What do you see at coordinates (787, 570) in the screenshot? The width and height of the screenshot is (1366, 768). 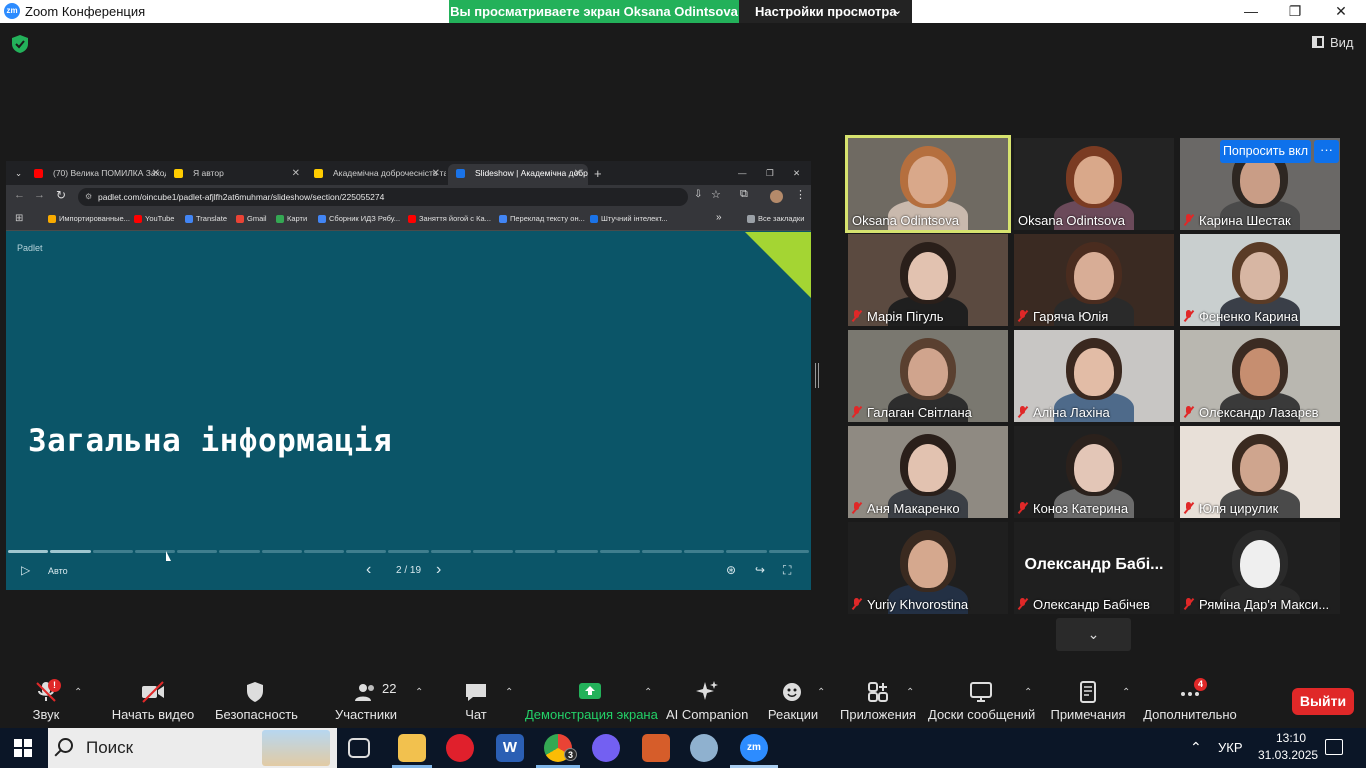 I see `fullscreen-icon: ⛶` at bounding box center [787, 570].